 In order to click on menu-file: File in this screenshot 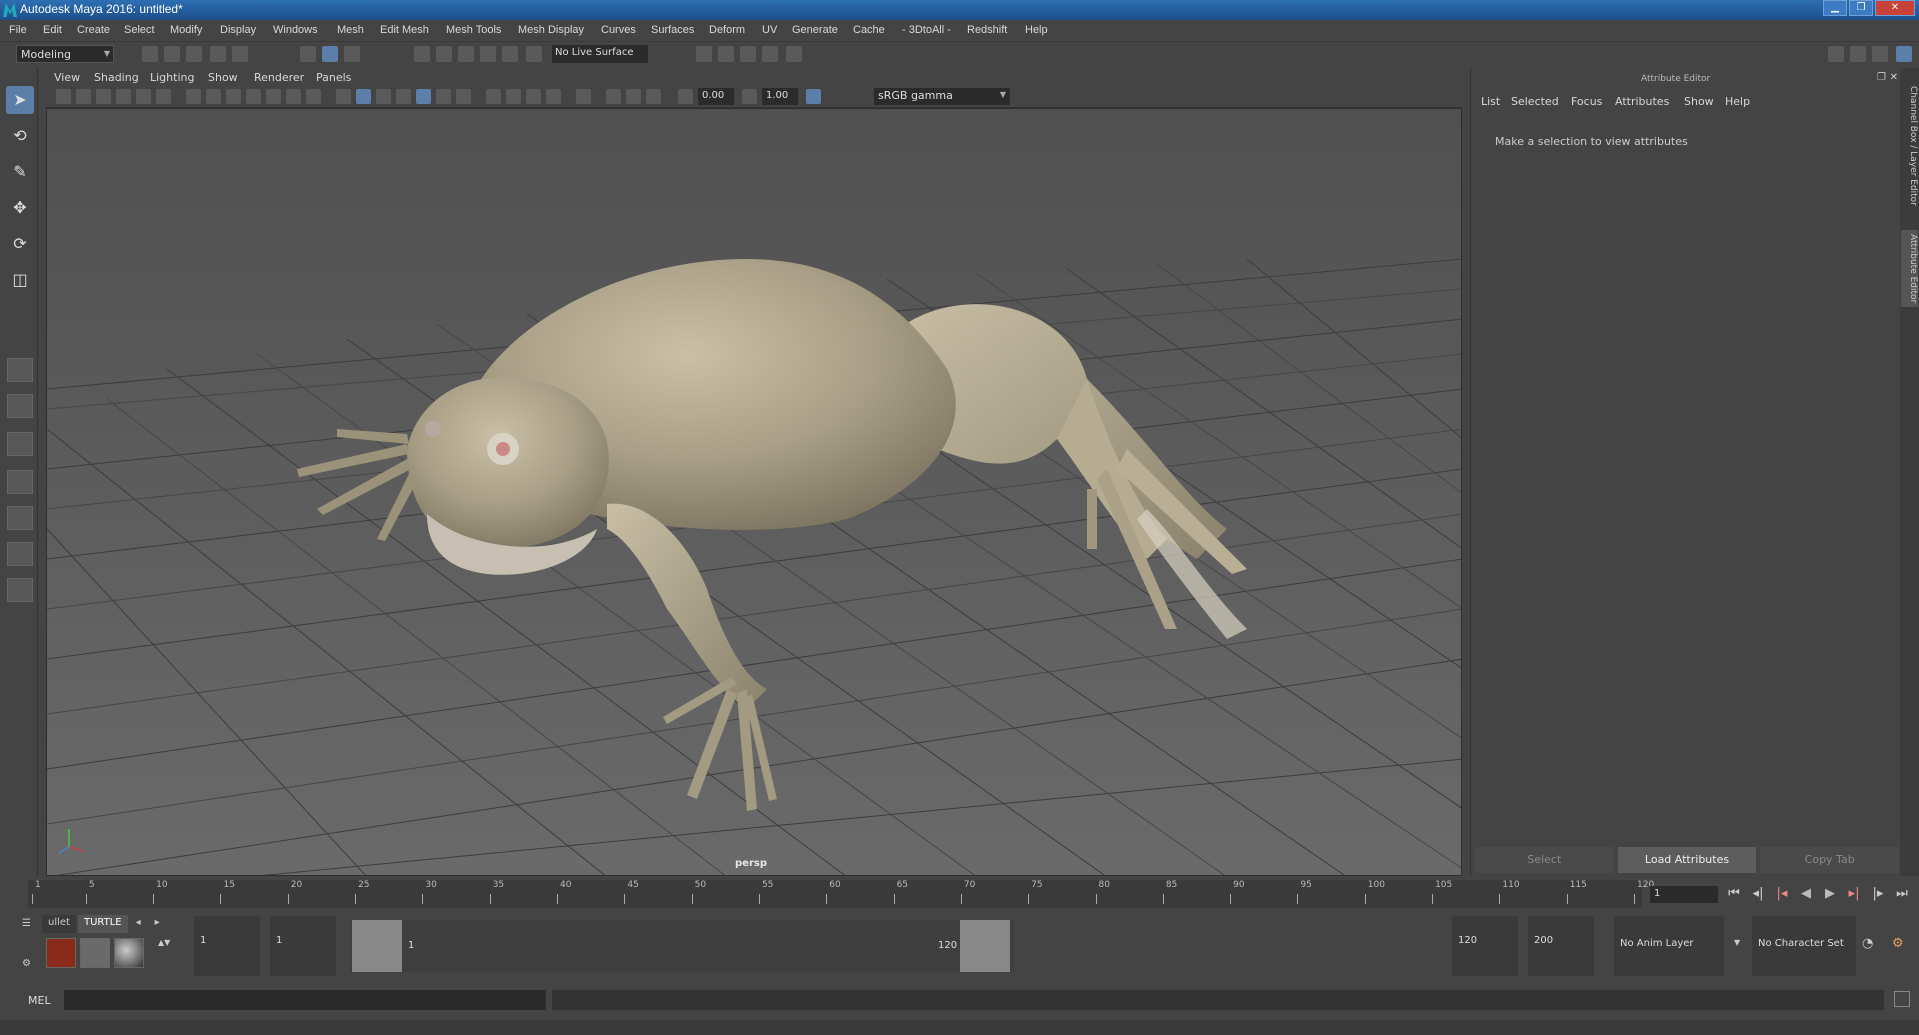, I will do `click(18, 30)`.